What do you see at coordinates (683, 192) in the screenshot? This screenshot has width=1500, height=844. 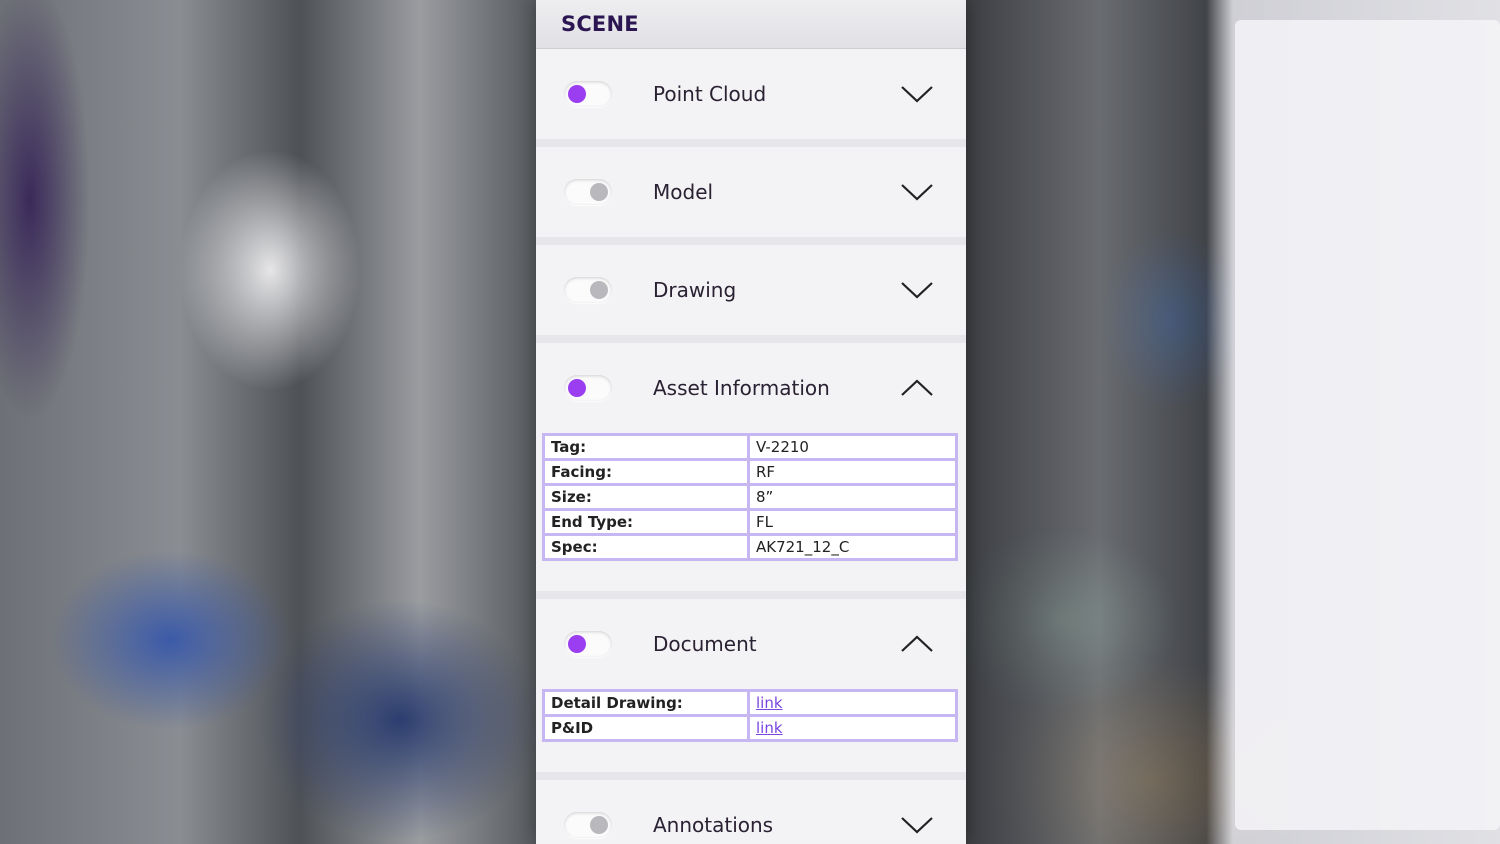 I see `model-label: Model` at bounding box center [683, 192].